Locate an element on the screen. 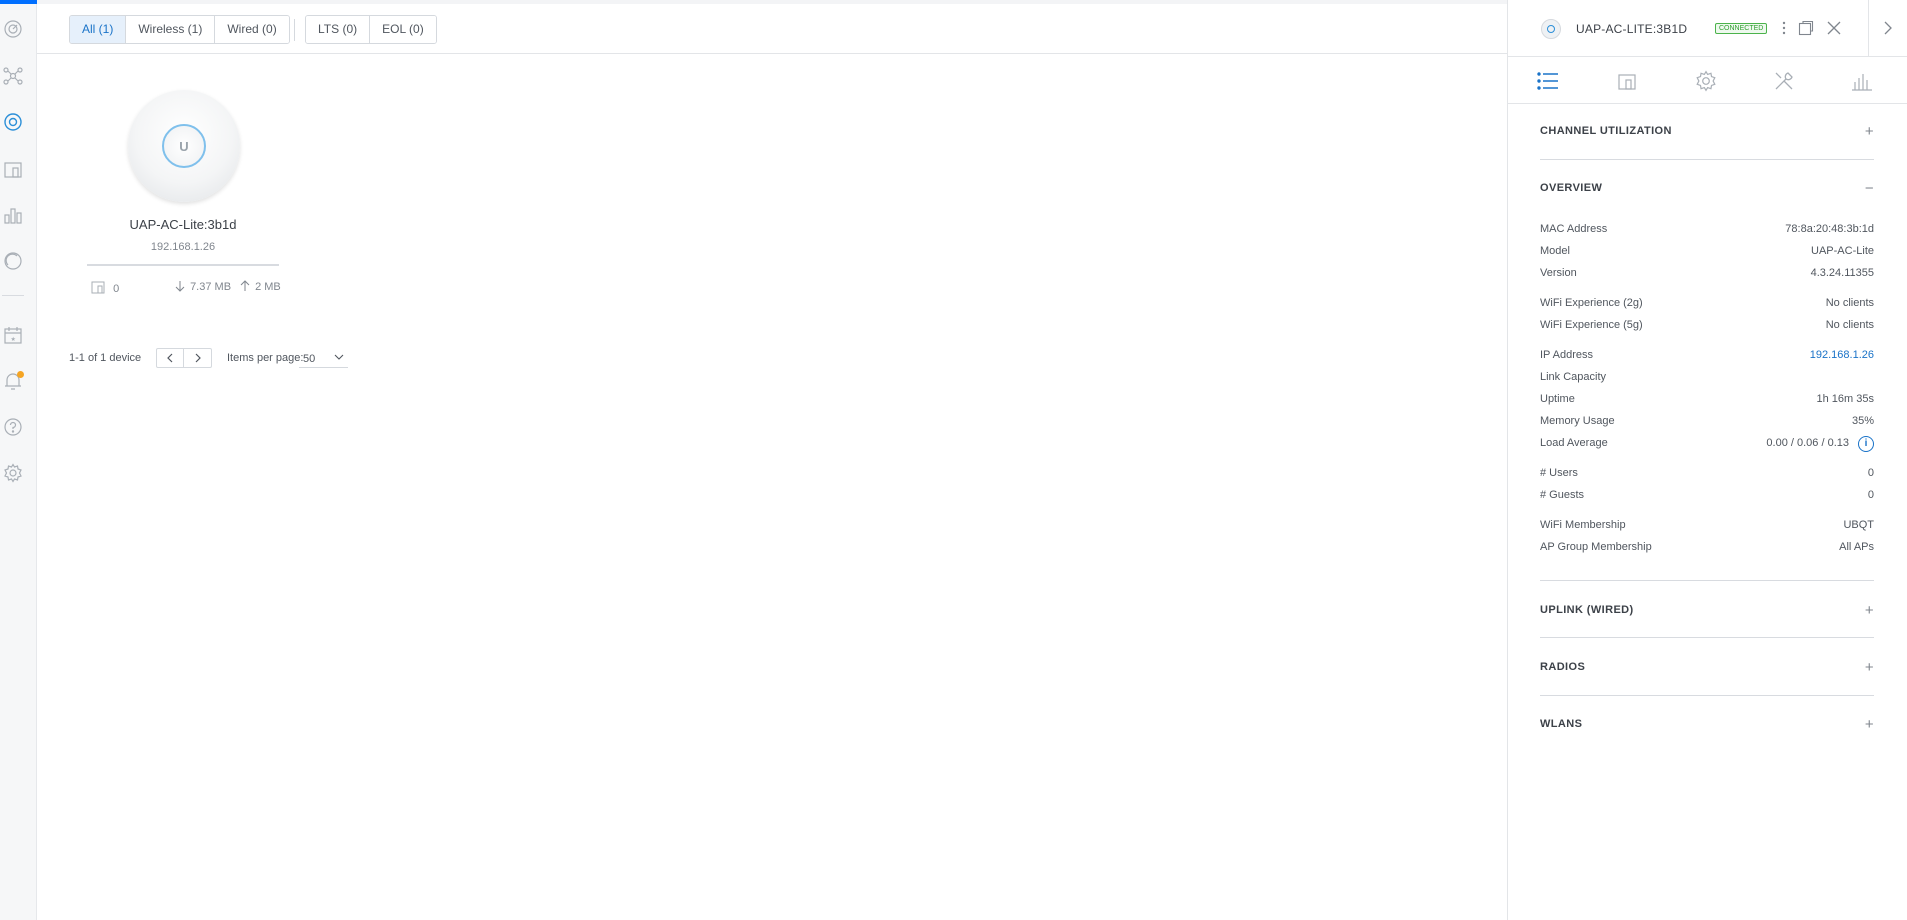  items-per-page-select: 50 is located at coordinates (323, 358).